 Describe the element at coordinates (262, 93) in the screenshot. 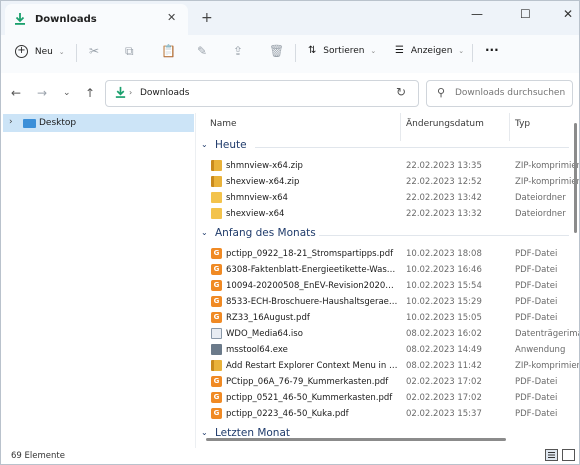

I see `address-bar: › Downloads ↻` at that location.